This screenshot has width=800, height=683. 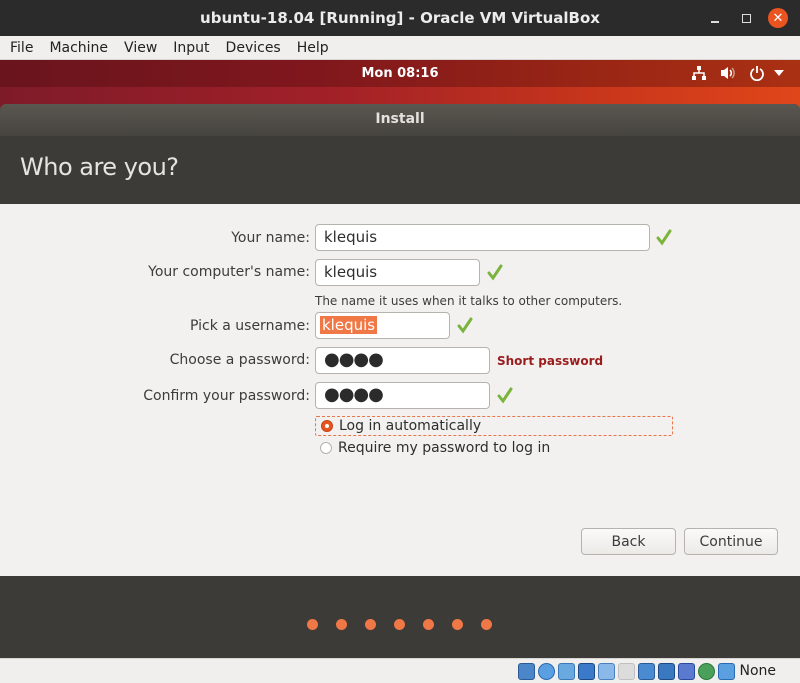 I want to click on menubar: File Machine View Input Devices Help, so click(x=400, y=48).